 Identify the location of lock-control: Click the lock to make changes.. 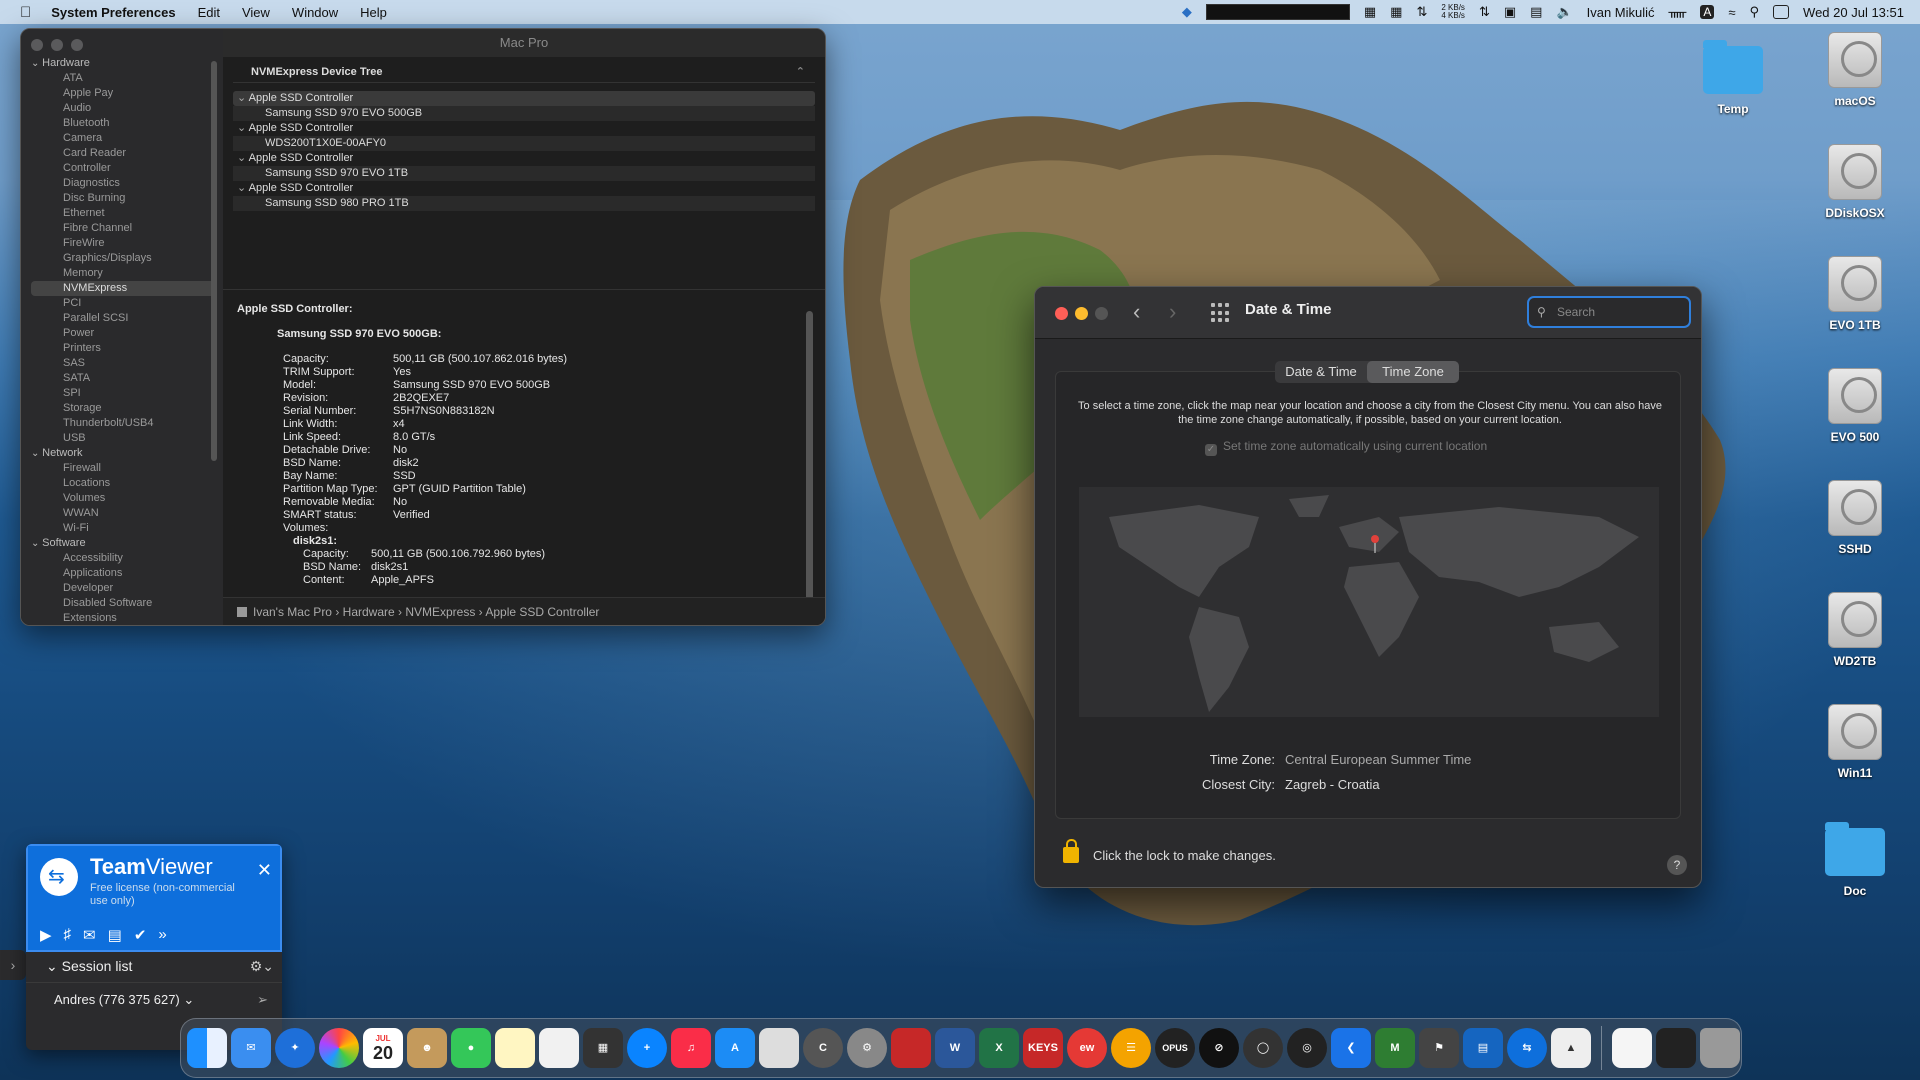
(1169, 851).